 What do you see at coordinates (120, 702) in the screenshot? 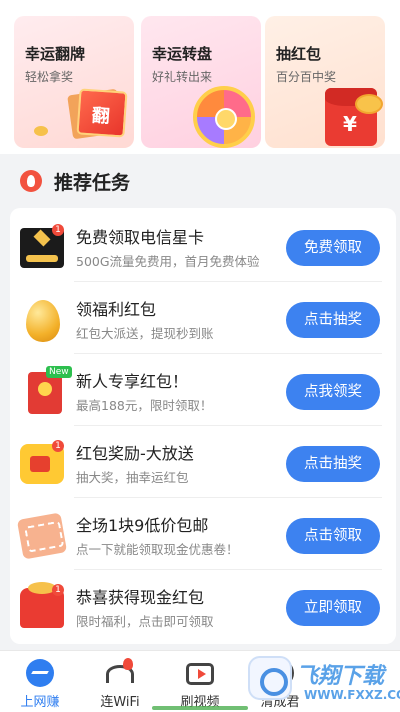
I see `tab-label: 连WiFi` at bounding box center [120, 702].